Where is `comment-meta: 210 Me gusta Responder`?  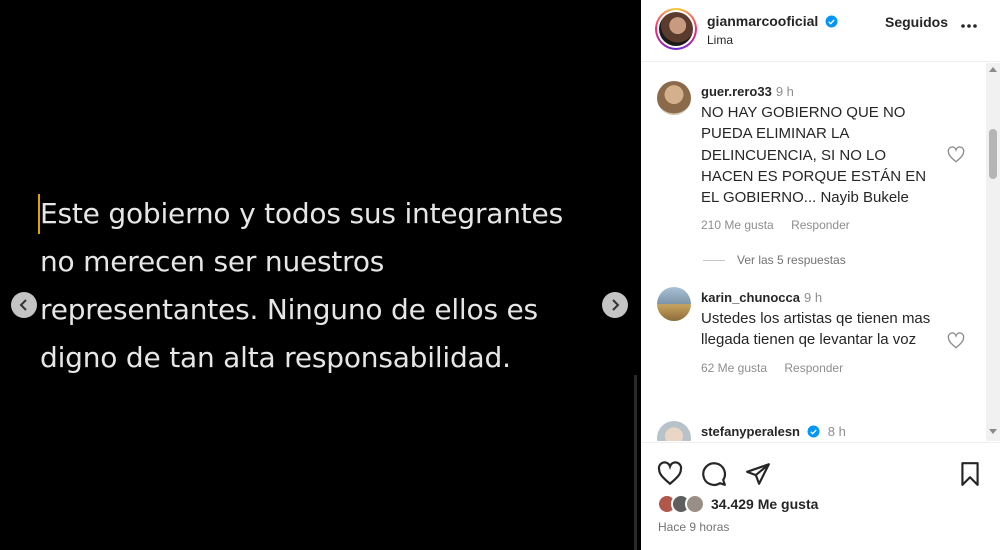 comment-meta: 210 Me gusta Responder is located at coordinates (821, 225).